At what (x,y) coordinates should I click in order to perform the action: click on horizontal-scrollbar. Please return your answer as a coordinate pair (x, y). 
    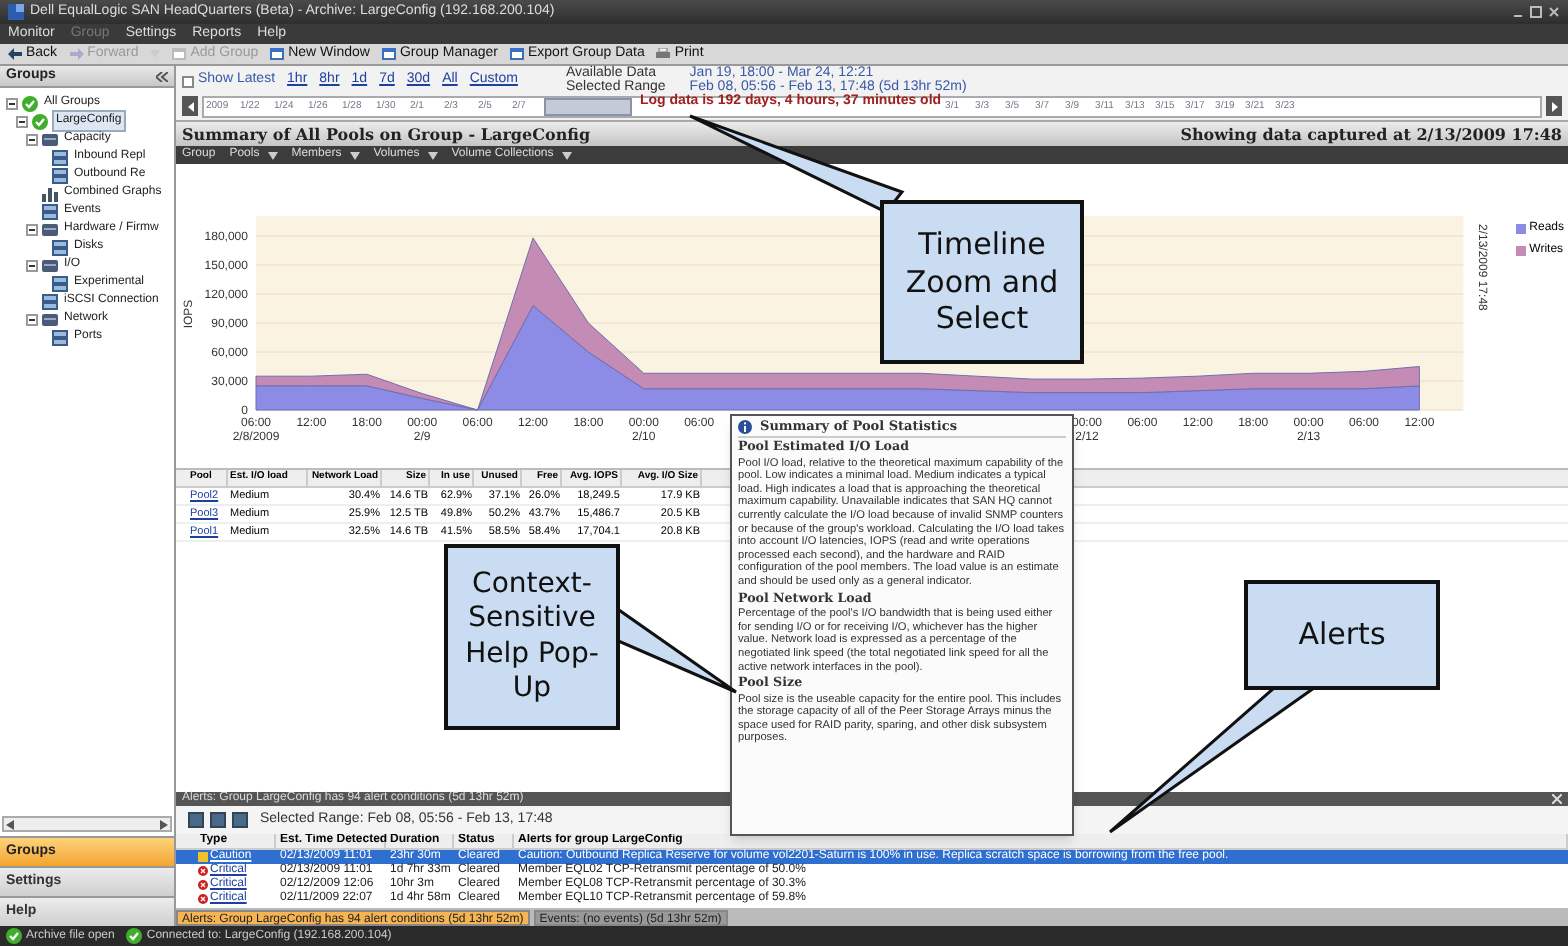
    Looking at the image, I should click on (87, 824).